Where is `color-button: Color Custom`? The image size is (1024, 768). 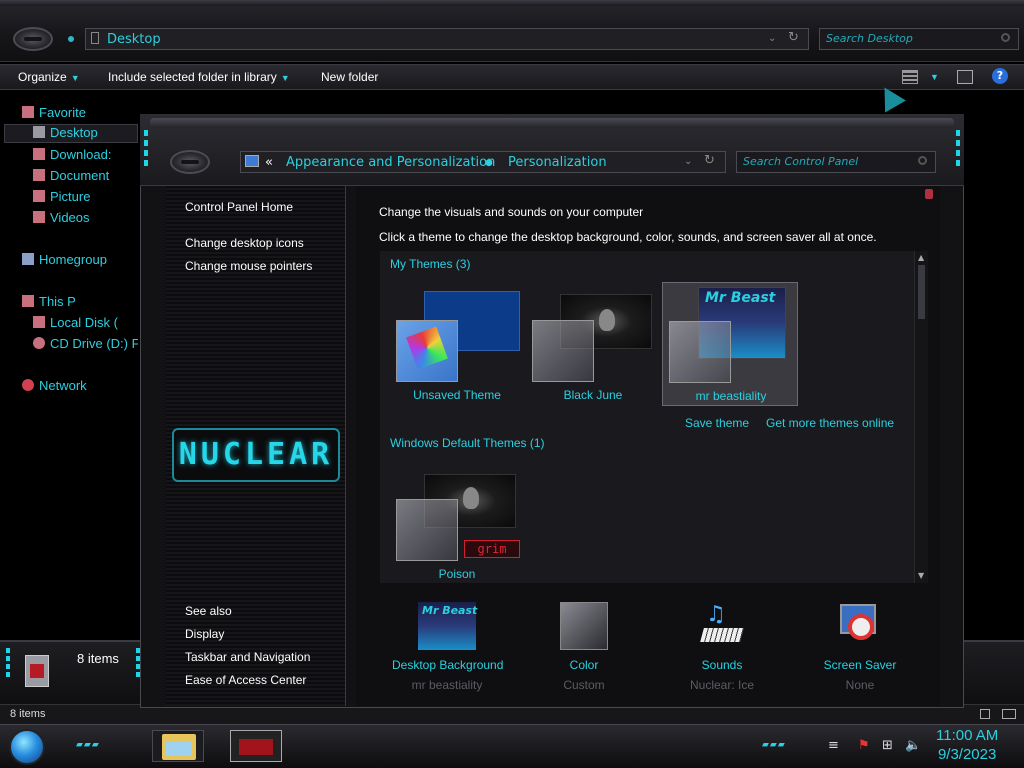
color-button: Color Custom is located at coordinates (584, 647).